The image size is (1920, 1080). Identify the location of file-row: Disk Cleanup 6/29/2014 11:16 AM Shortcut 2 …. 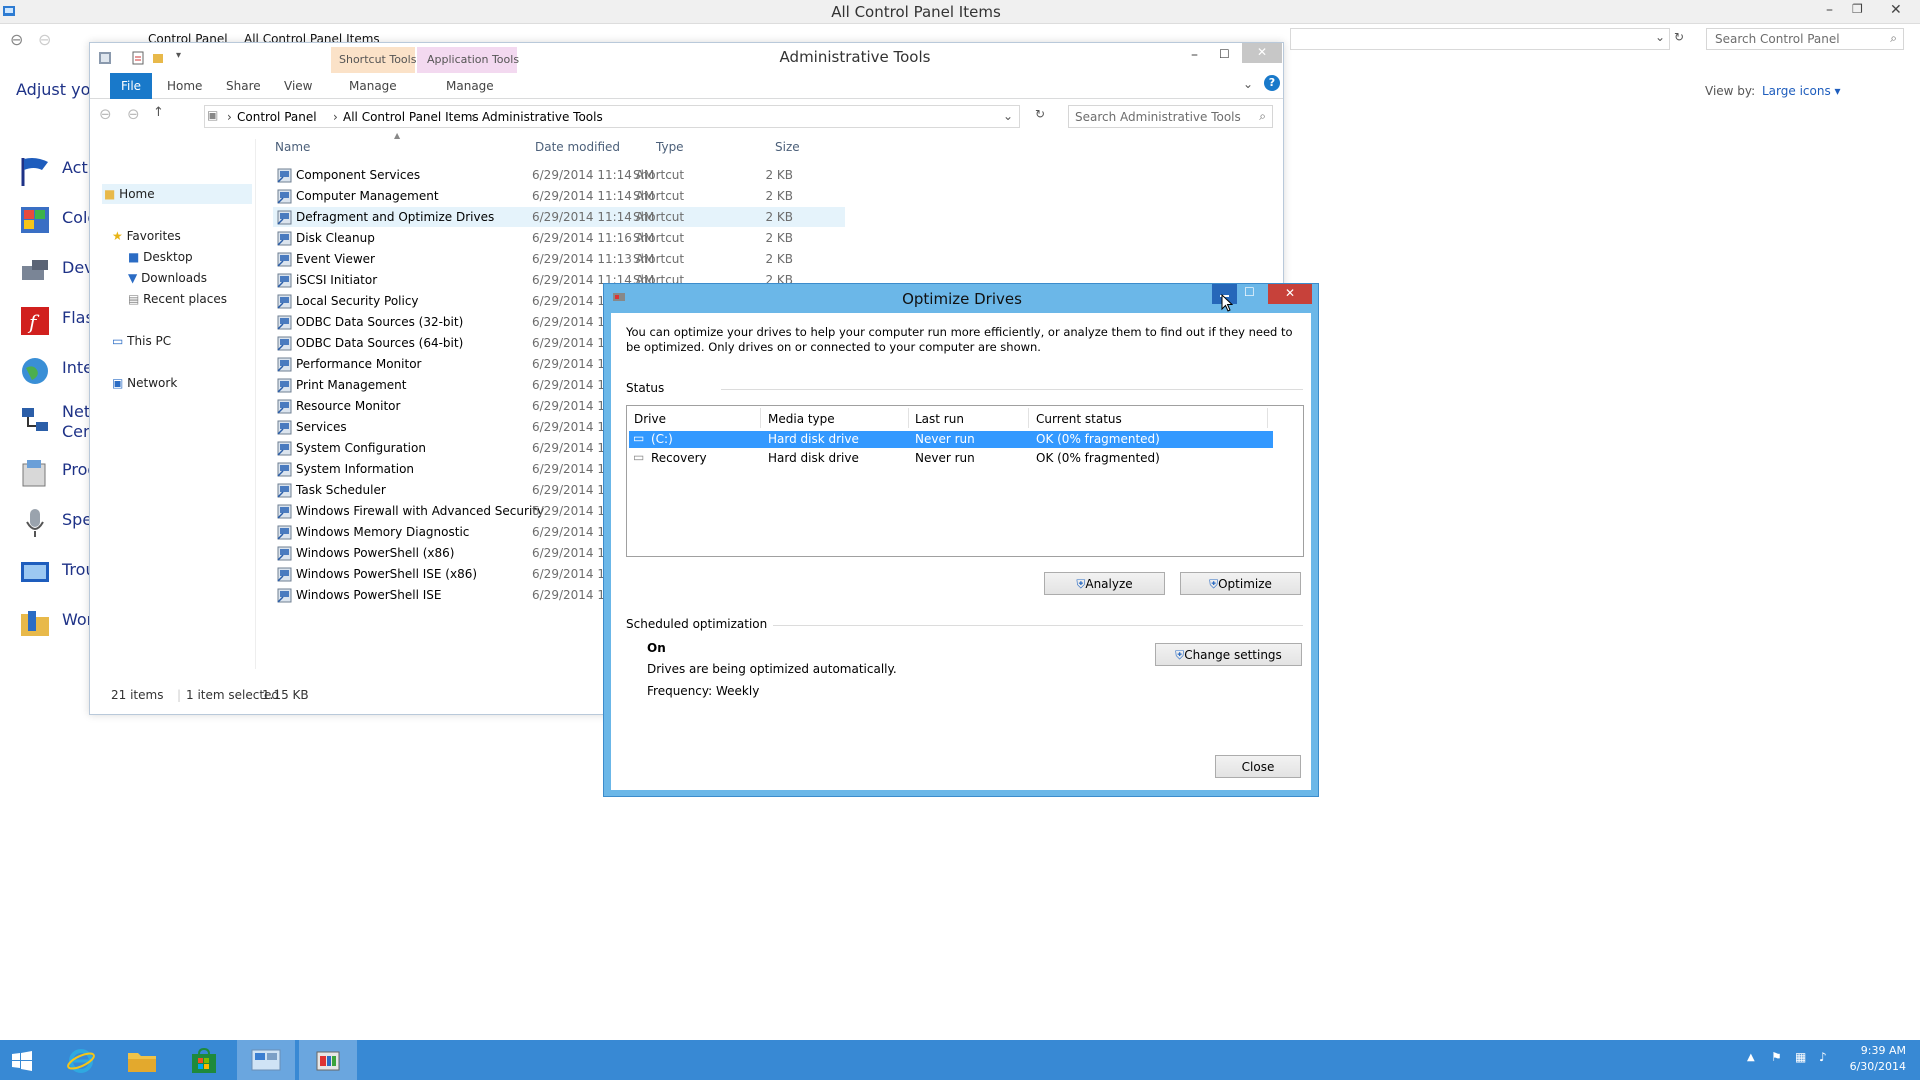
(559, 238).